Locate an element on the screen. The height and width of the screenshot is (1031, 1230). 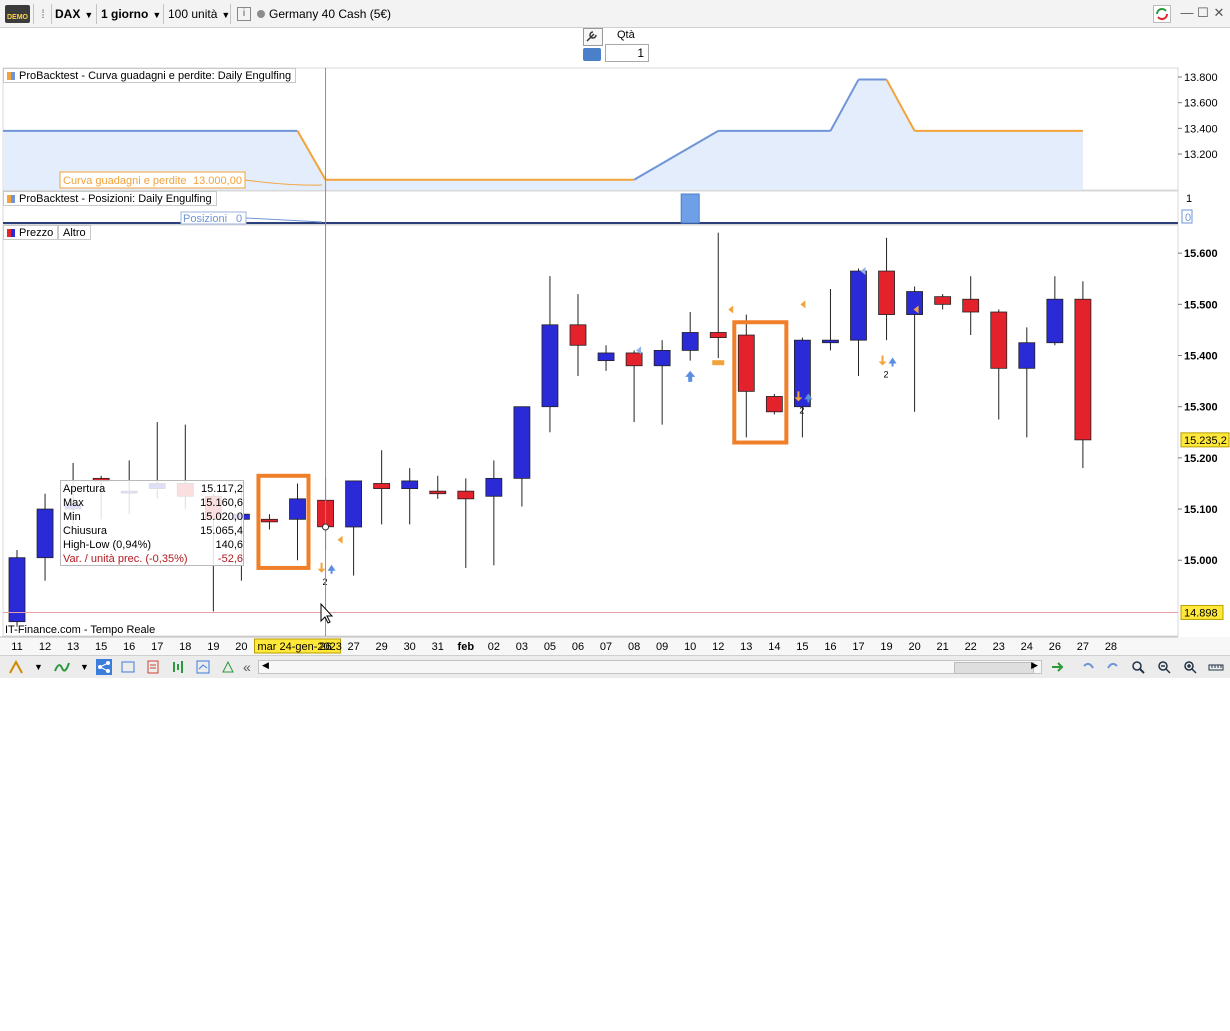
x-tick-label: 02 is located at coordinates (494, 647).